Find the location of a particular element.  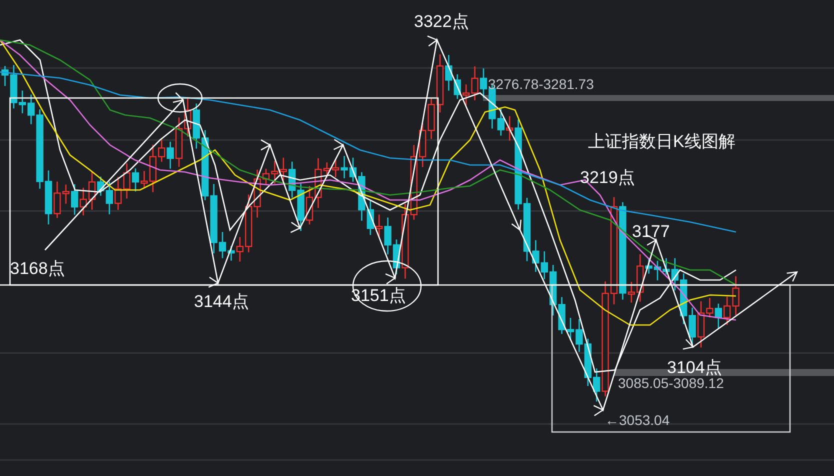

price-label: 3168点 is located at coordinates (37, 268).